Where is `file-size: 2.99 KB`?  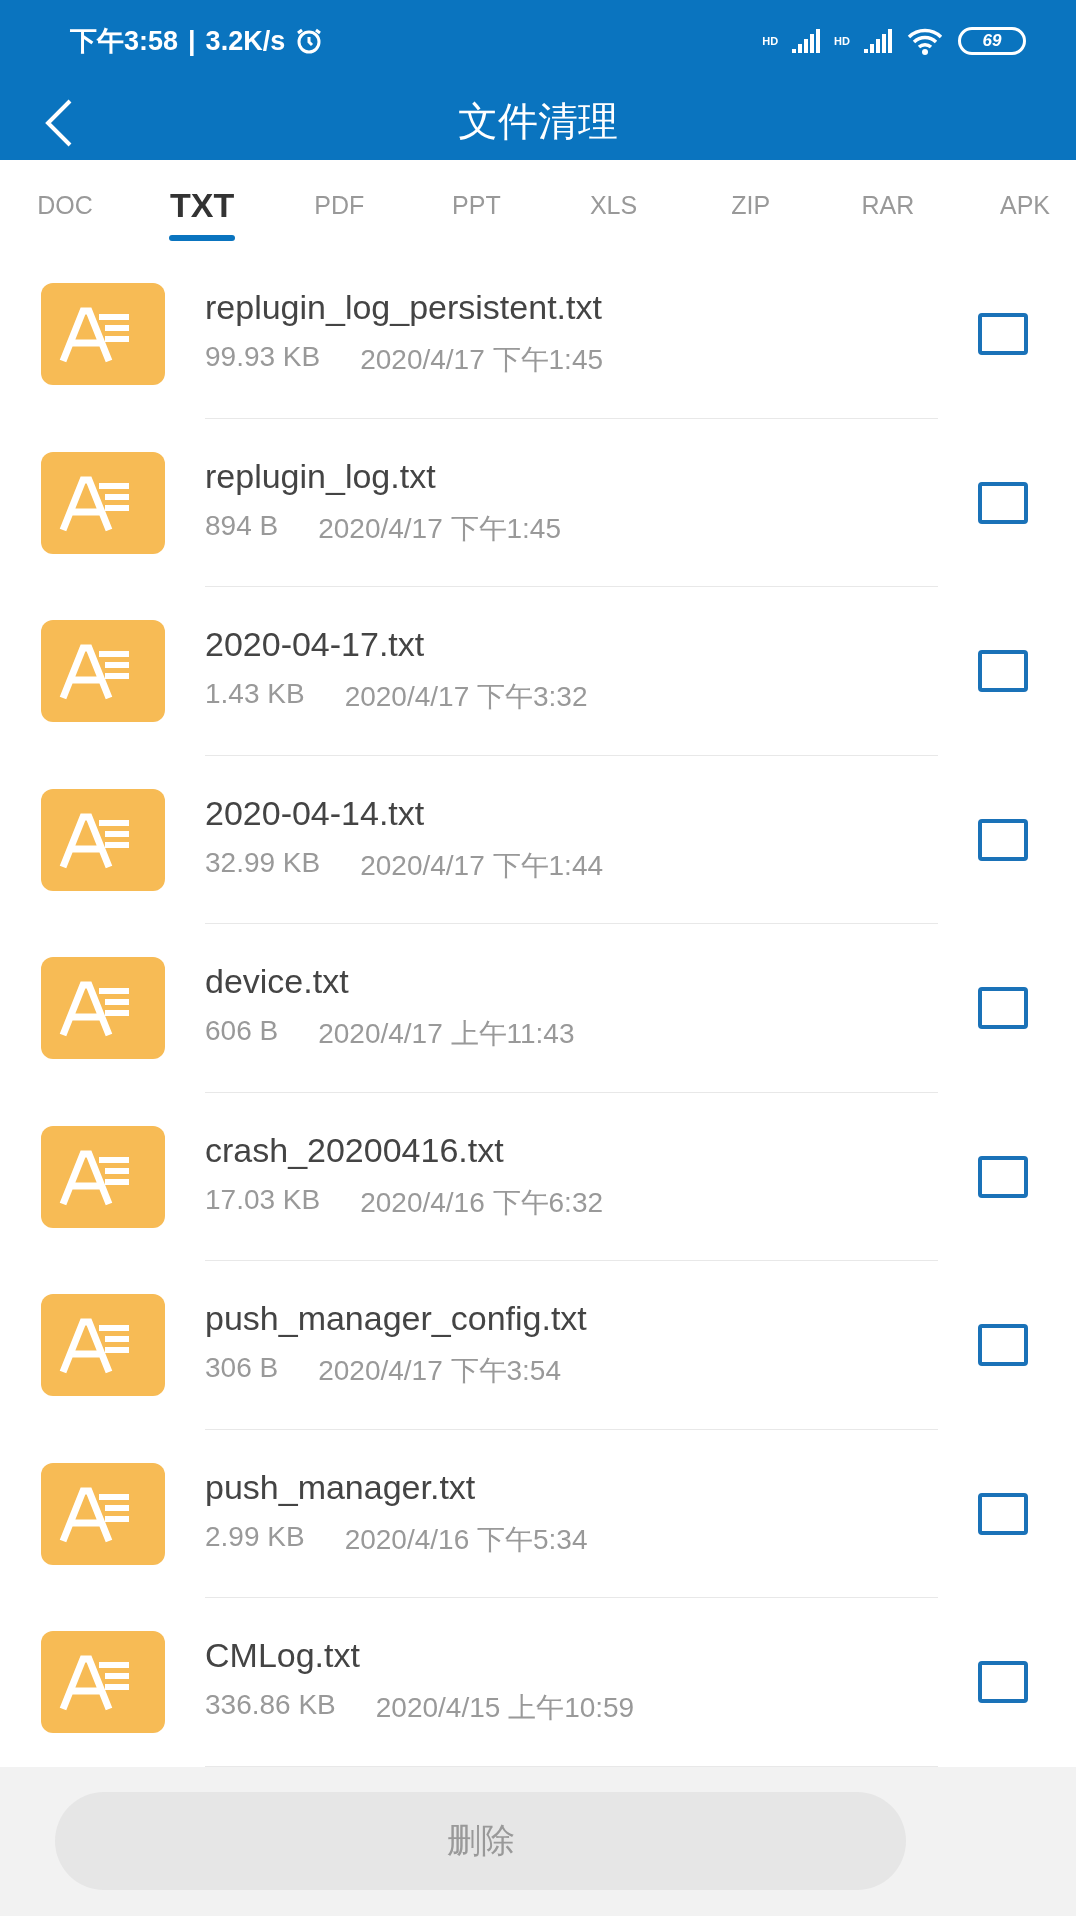 file-size: 2.99 KB is located at coordinates (255, 1537).